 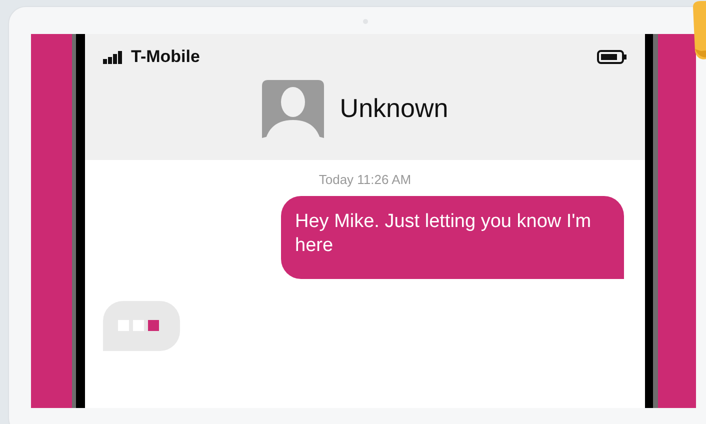 I want to click on avatar-icon, so click(x=293, y=109).